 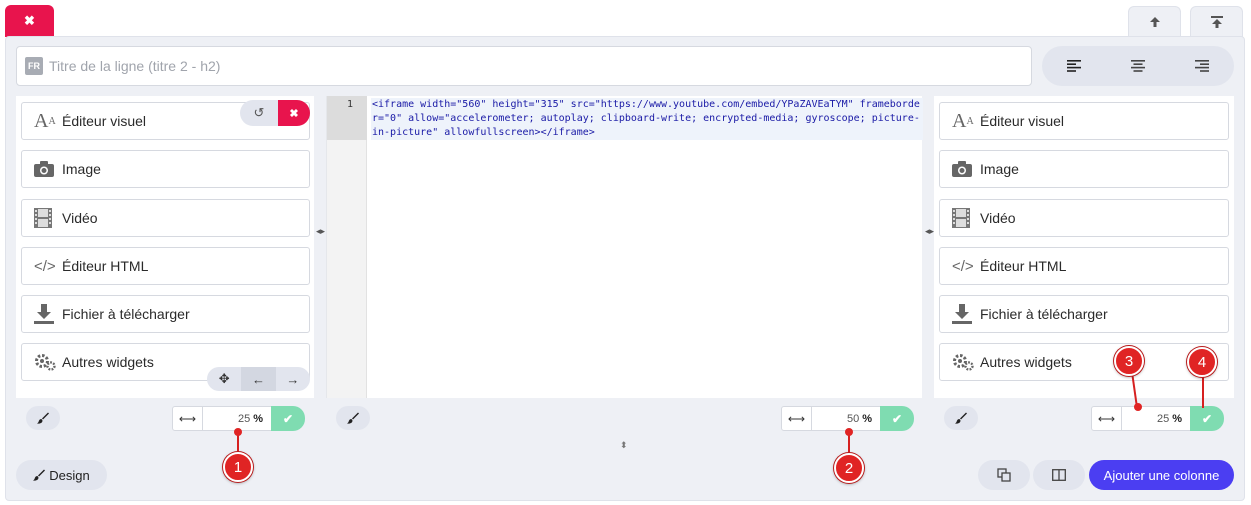 I want to click on annotation-marker-4: 4, so click(x=1202, y=362).